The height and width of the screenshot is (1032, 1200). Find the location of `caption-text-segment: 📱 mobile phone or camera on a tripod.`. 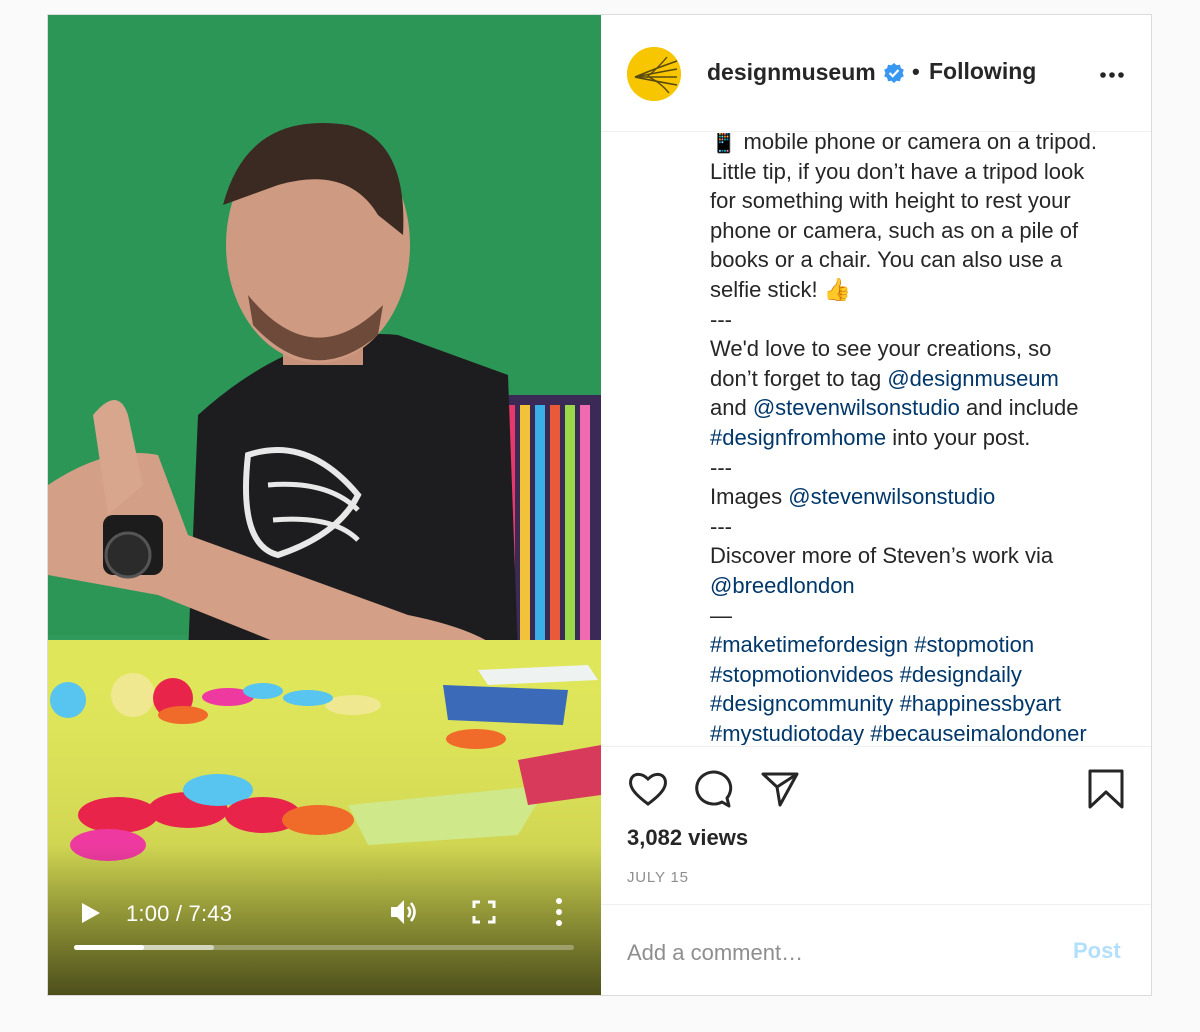

caption-text-segment: 📱 mobile phone or camera on a tripod. is located at coordinates (903, 143).